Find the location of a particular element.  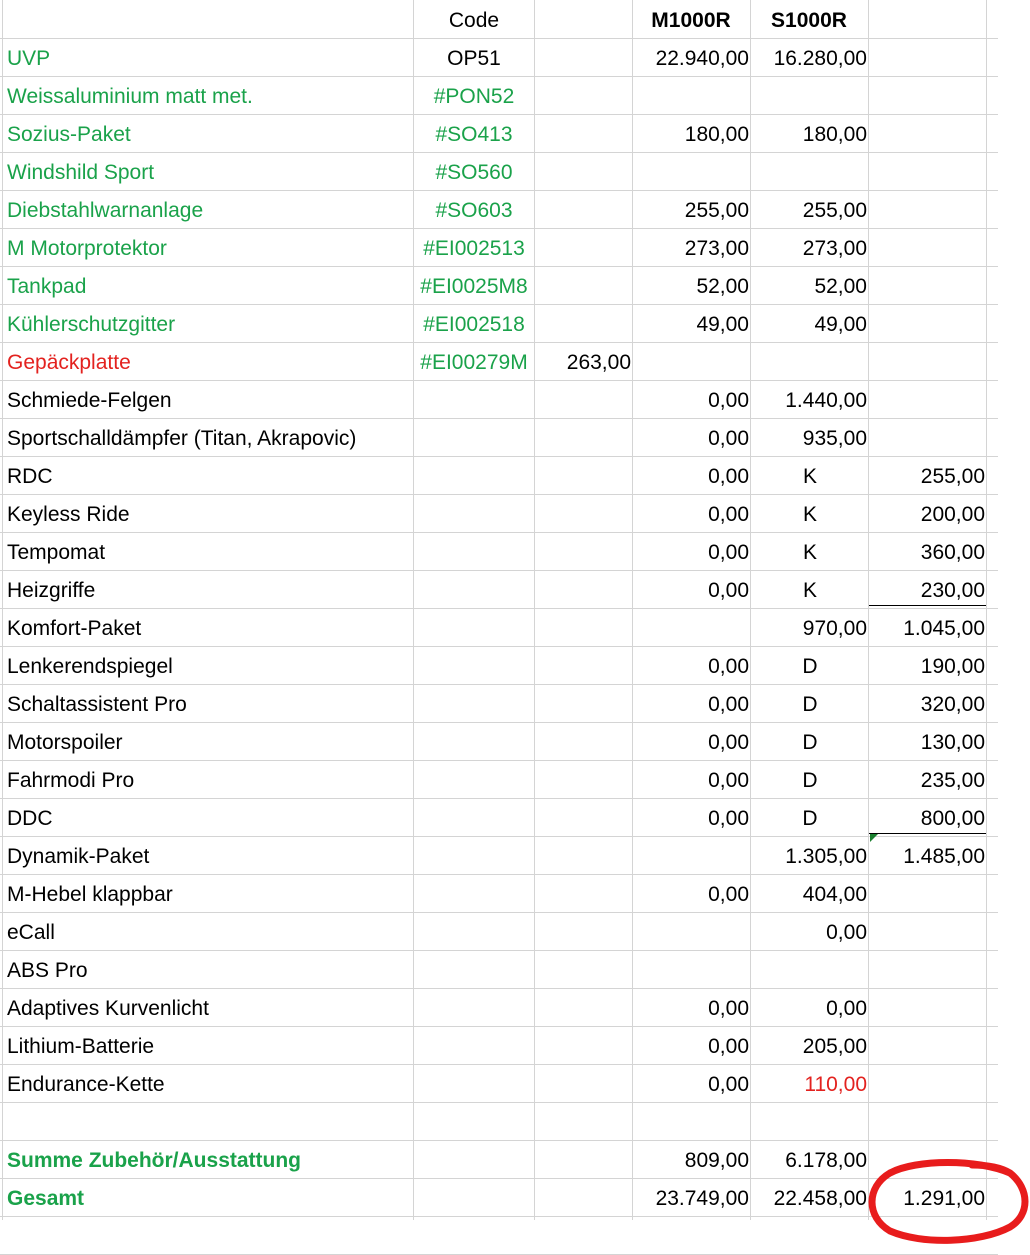

s1000r-cell: 49,00 is located at coordinates (809, 325).